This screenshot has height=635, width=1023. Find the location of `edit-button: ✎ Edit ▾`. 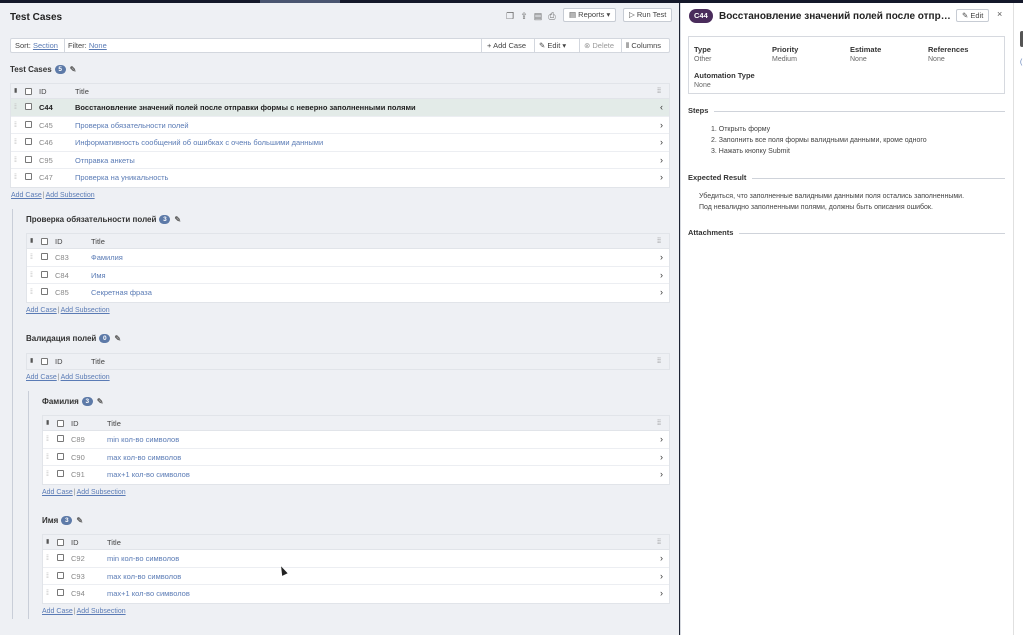

edit-button: ✎ Edit ▾ is located at coordinates (552, 46).